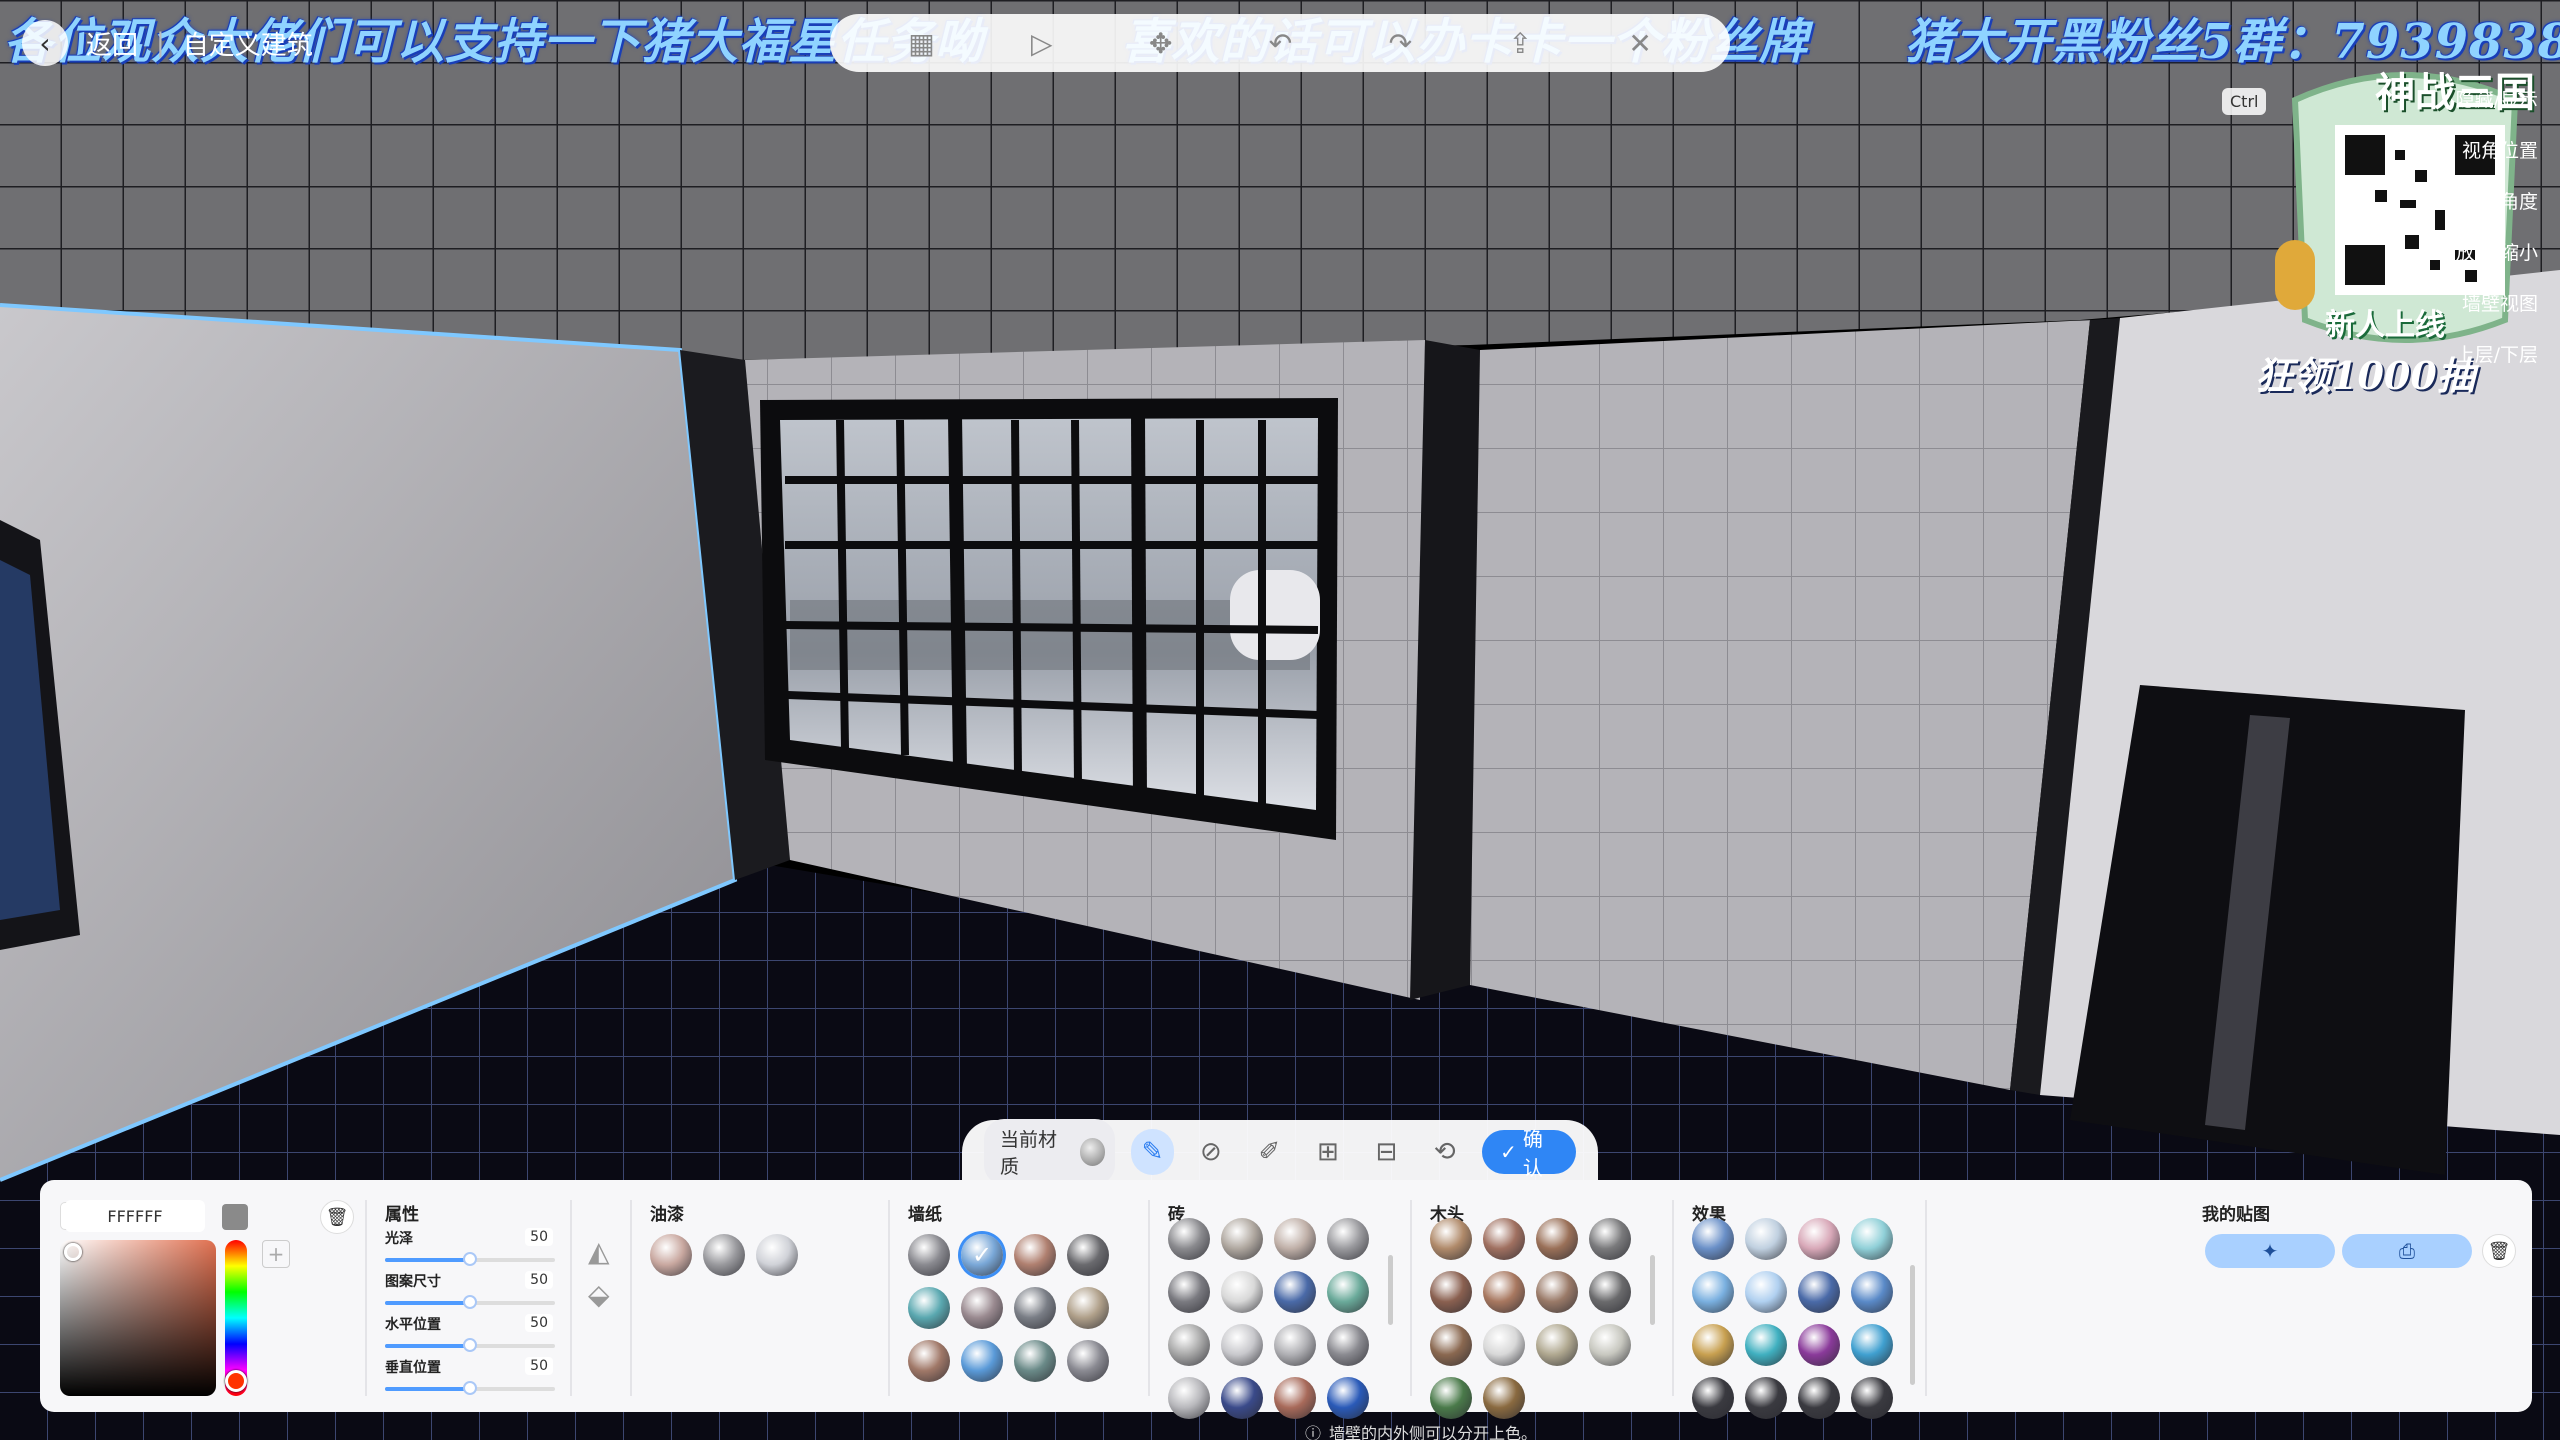 The width and height of the screenshot is (2560, 1440). I want to click on effect-scrollbar, so click(1912, 1325).